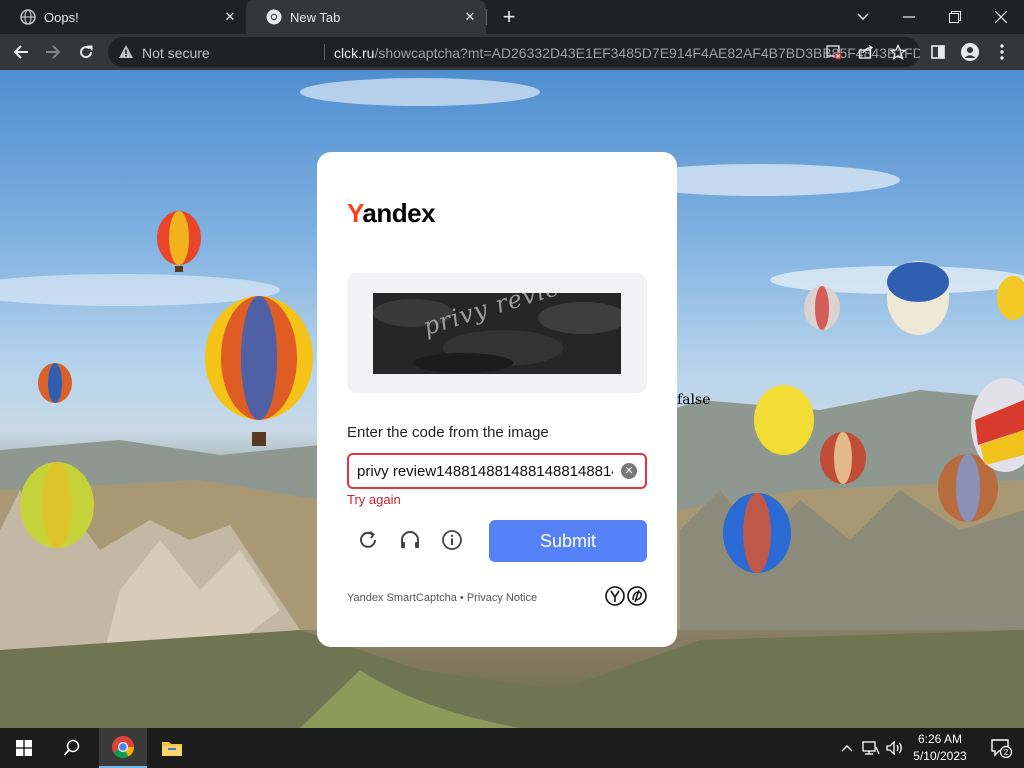 The image size is (1024, 768). I want to click on network-icon, so click(871, 748).